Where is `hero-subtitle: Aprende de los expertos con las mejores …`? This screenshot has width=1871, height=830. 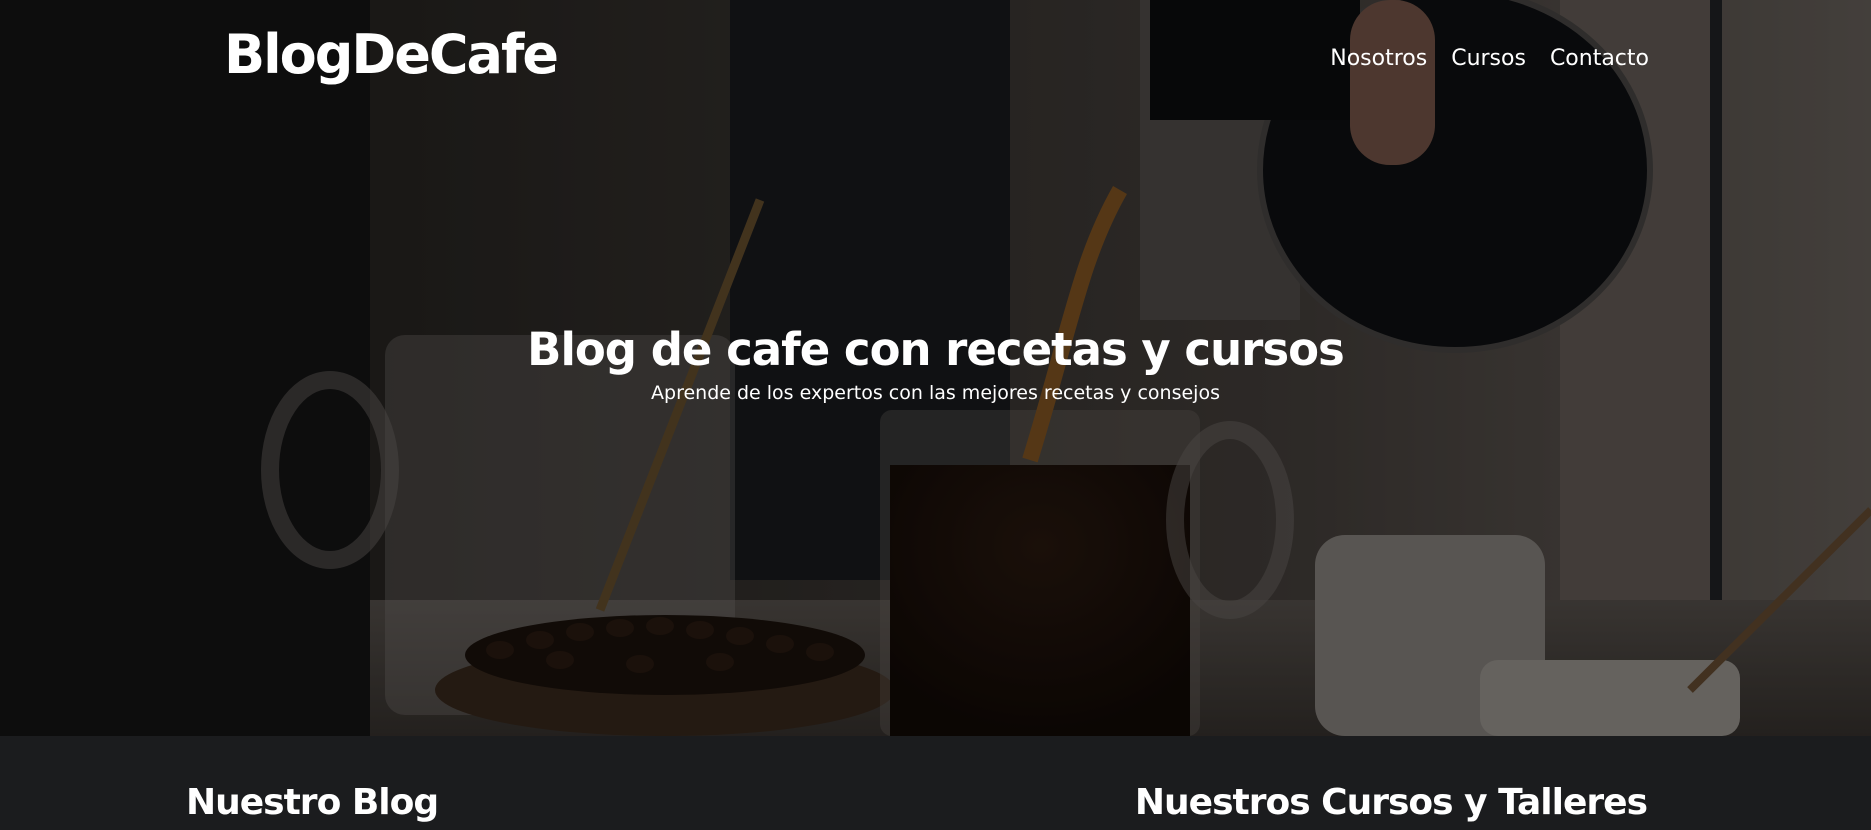 hero-subtitle: Aprende de los expertos con las mejores … is located at coordinates (935, 392).